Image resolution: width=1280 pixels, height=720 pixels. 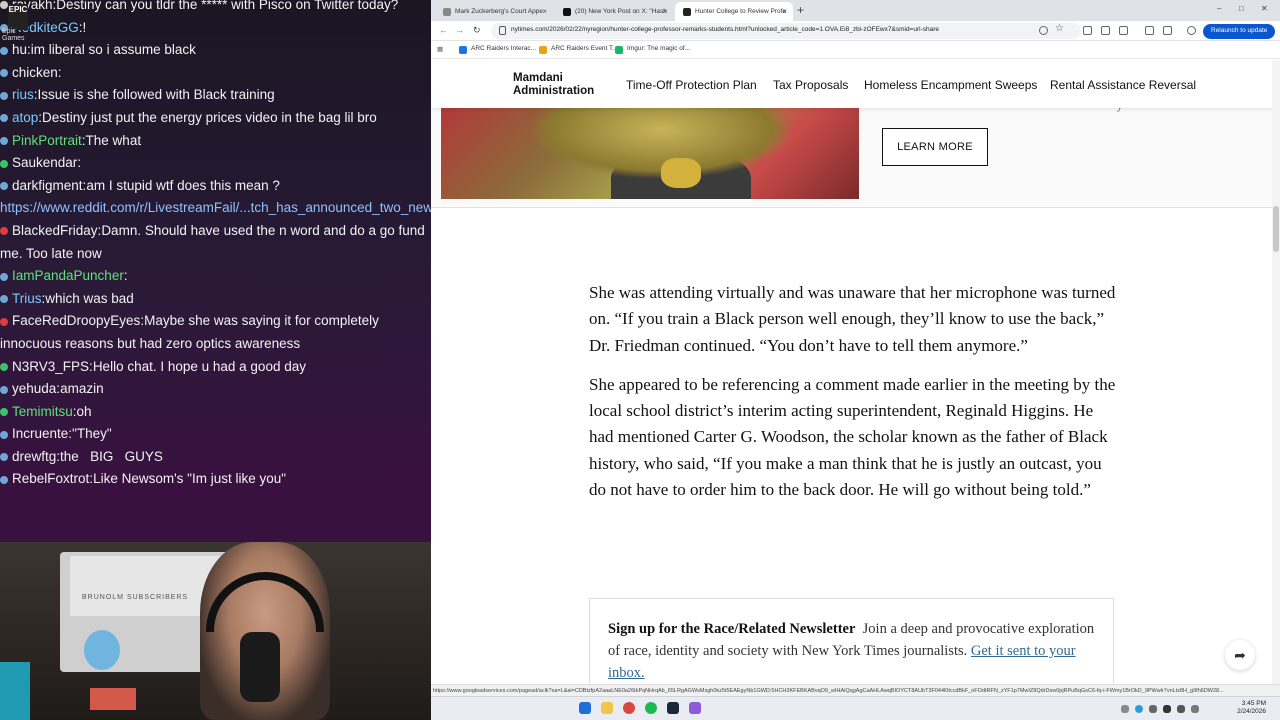 I want to click on chat-text: oh, so click(x=84, y=411).